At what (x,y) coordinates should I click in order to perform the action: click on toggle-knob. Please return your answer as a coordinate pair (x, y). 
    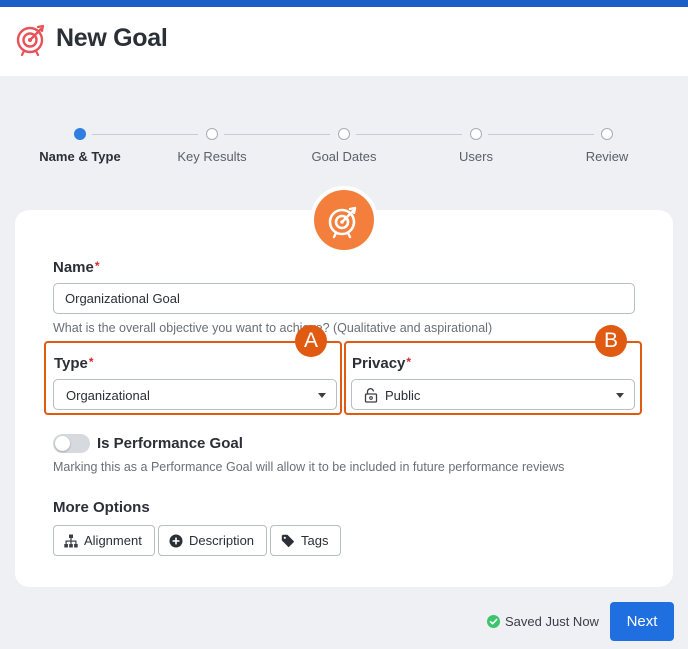
    Looking at the image, I should click on (62, 443).